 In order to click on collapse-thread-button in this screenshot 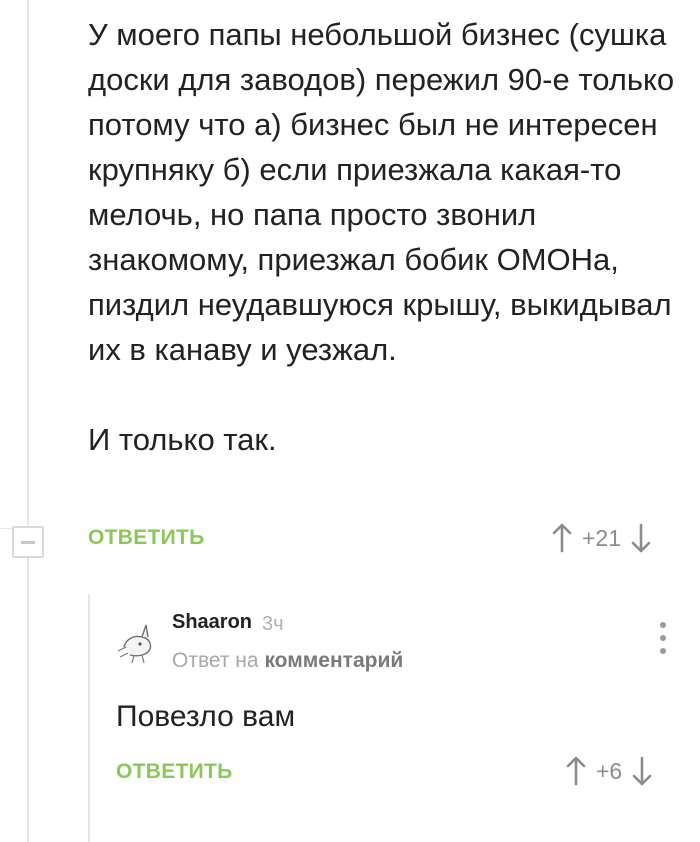, I will do `click(28, 542)`.